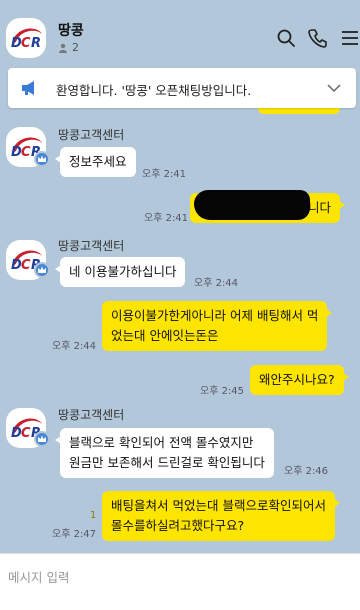  Describe the element at coordinates (164, 453) in the screenshot. I see `message-bubble-incoming: 블랙으로 확인되어 전액 몰수였지만 원금만 보존해서 드린걸로 확인됩니다` at that location.